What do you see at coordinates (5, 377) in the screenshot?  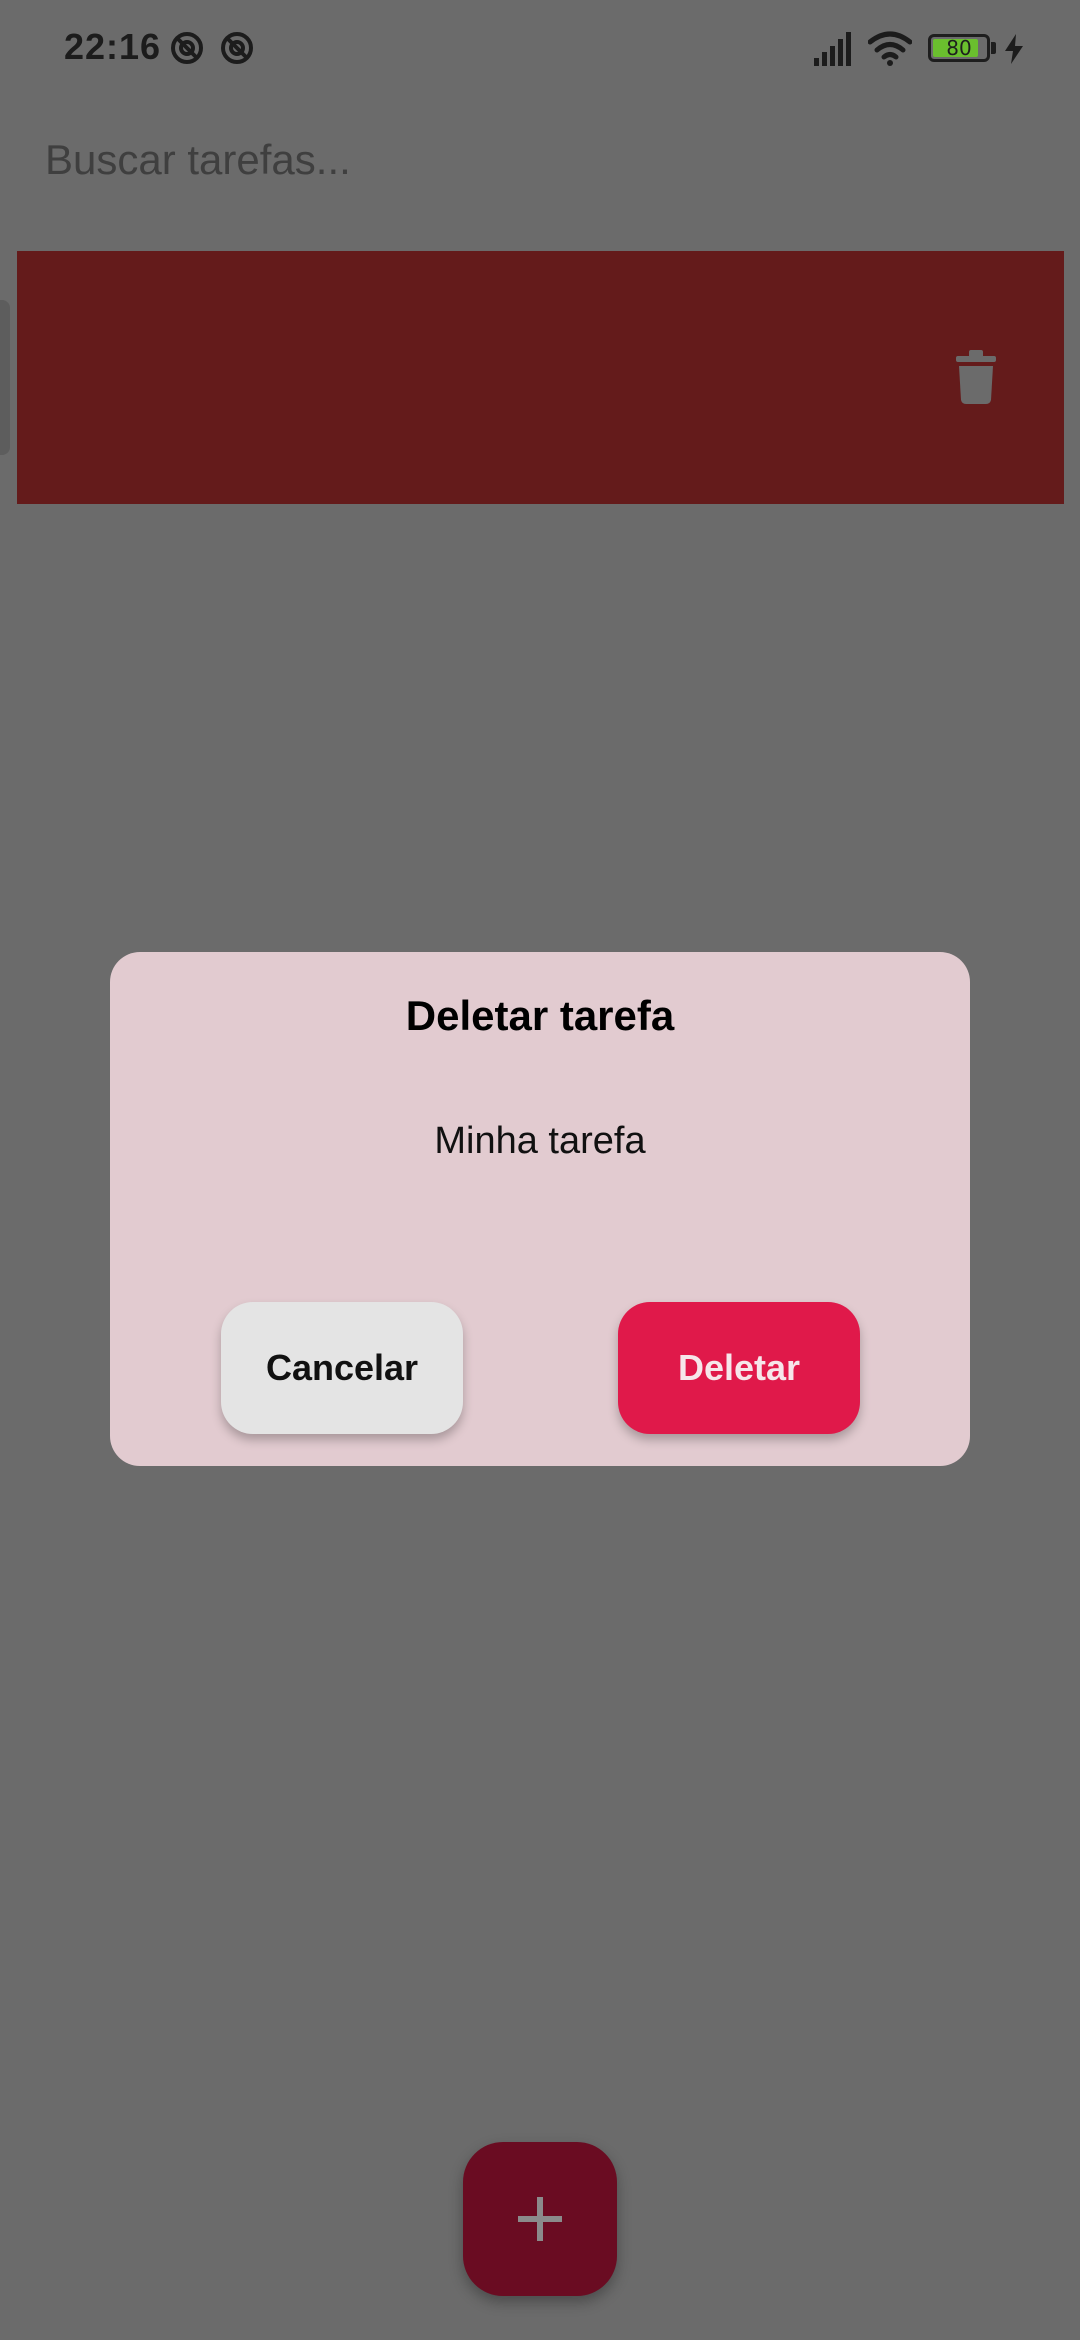 I see `task-card-edge` at bounding box center [5, 377].